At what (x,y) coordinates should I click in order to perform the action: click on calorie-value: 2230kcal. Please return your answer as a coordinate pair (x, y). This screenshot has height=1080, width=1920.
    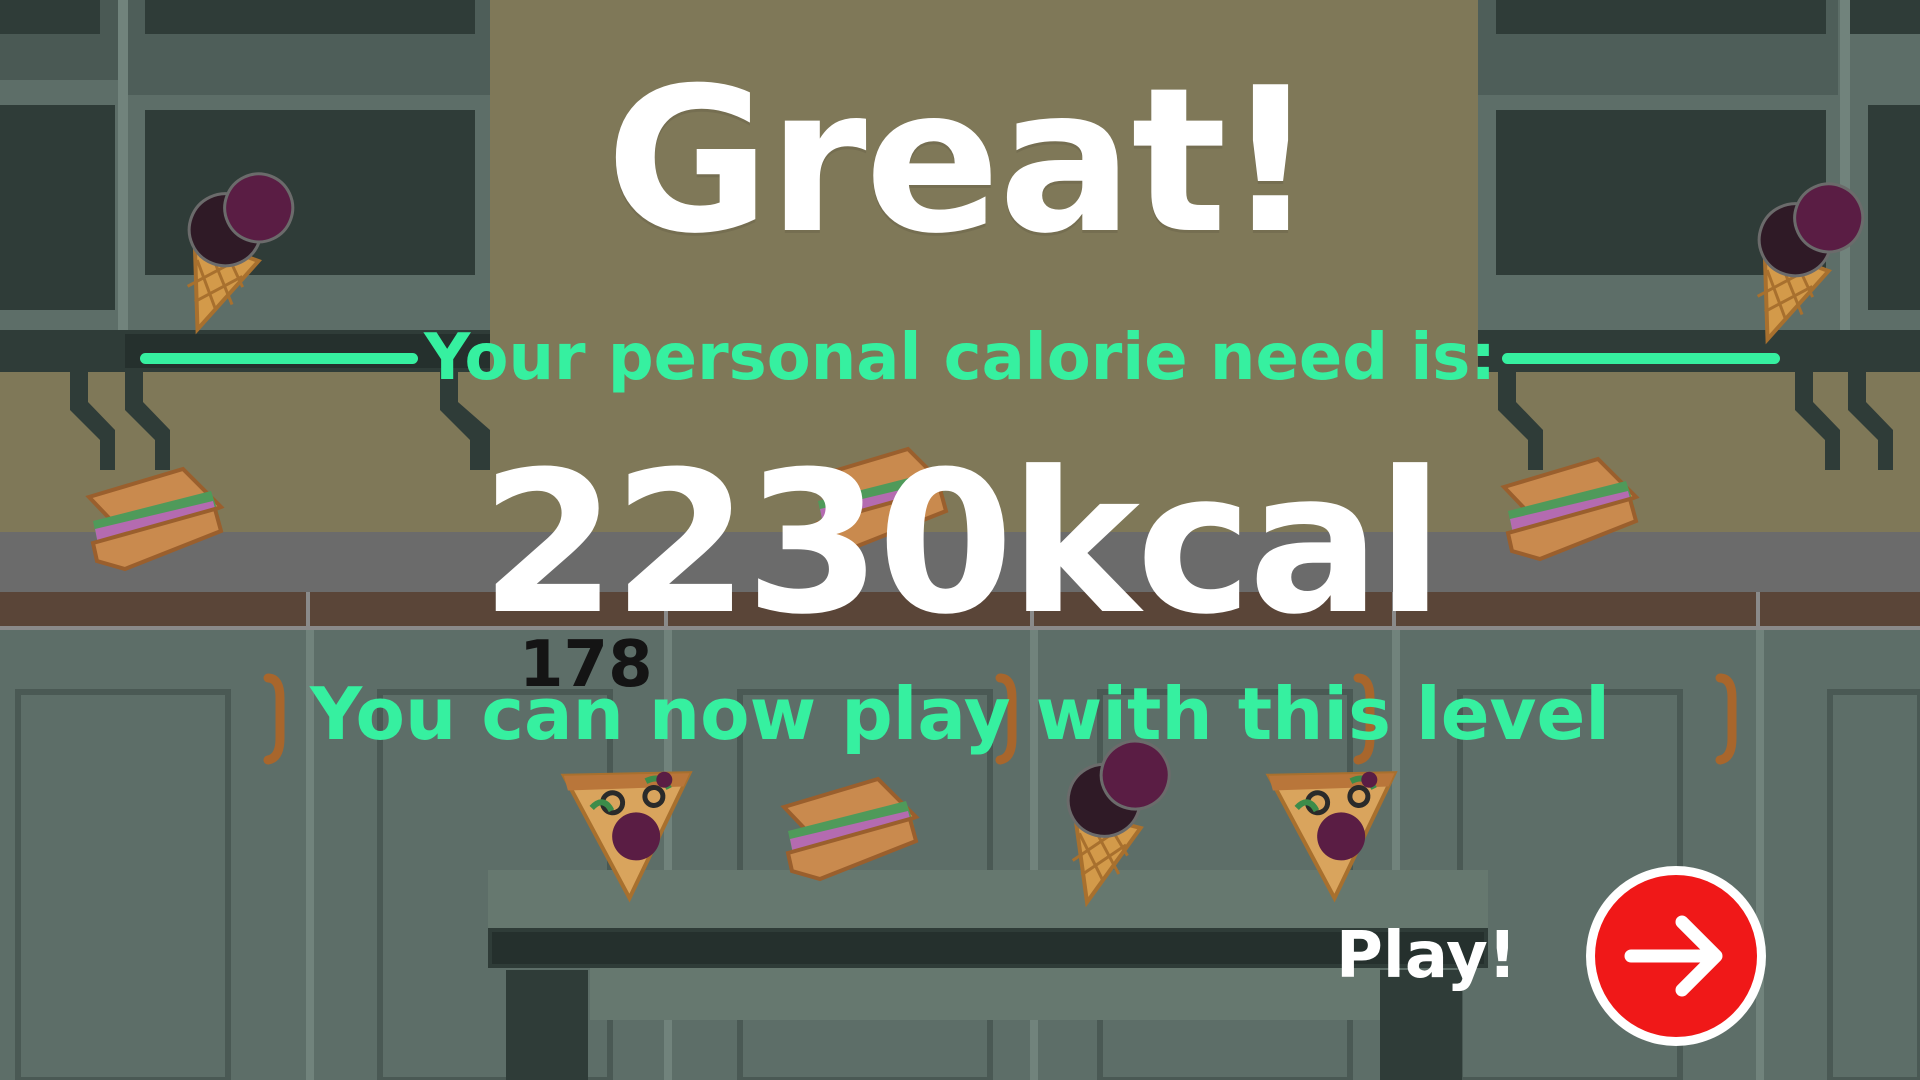
    Looking at the image, I should click on (961, 544).